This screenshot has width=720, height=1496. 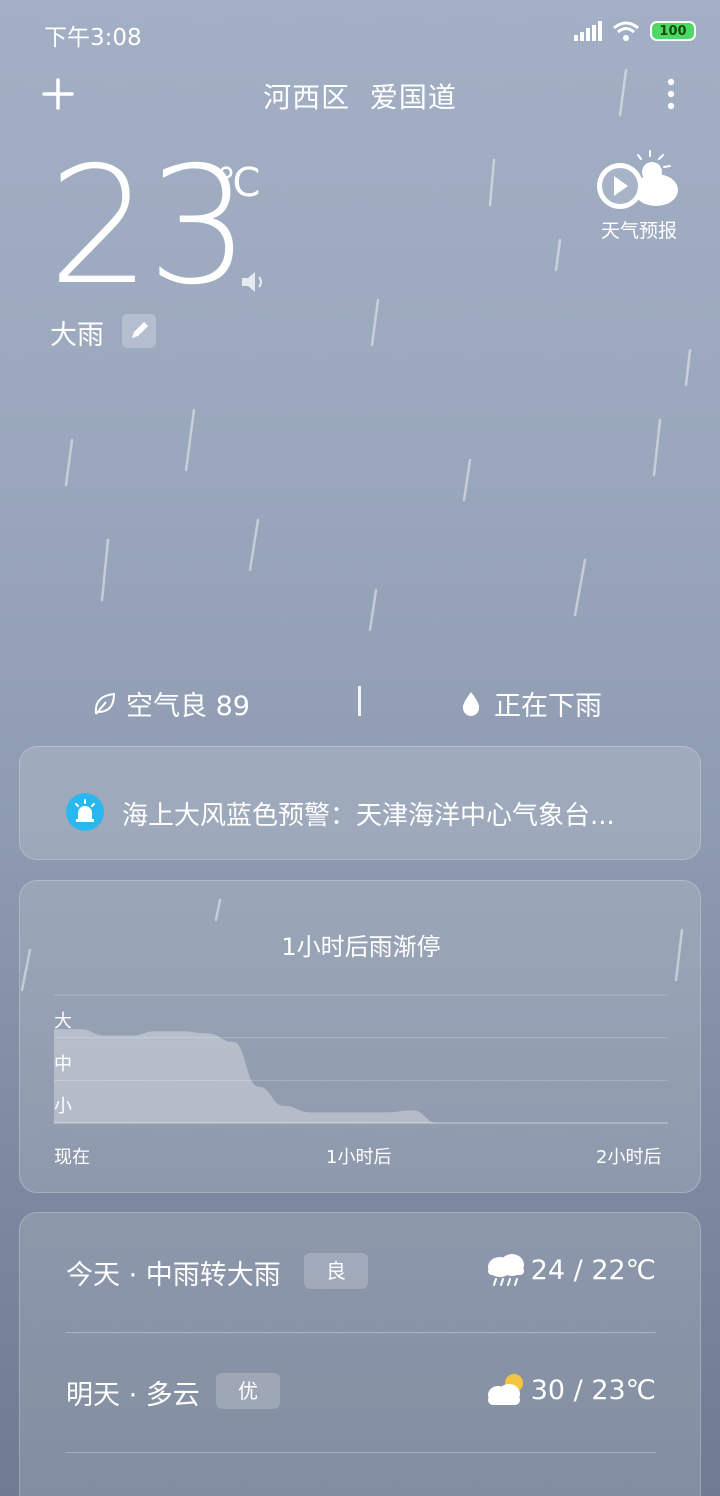 I want to click on leaf-icon, so click(x=105, y=703).